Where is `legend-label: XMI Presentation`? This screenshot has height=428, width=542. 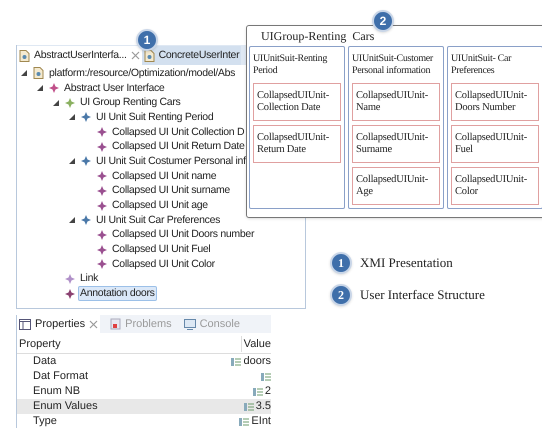 legend-label: XMI Presentation is located at coordinates (406, 263).